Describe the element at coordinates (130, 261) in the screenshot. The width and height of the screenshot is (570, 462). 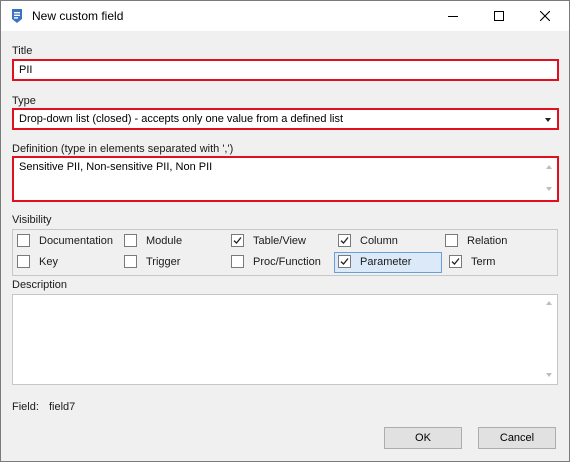
I see `trigger-checkbox` at that location.